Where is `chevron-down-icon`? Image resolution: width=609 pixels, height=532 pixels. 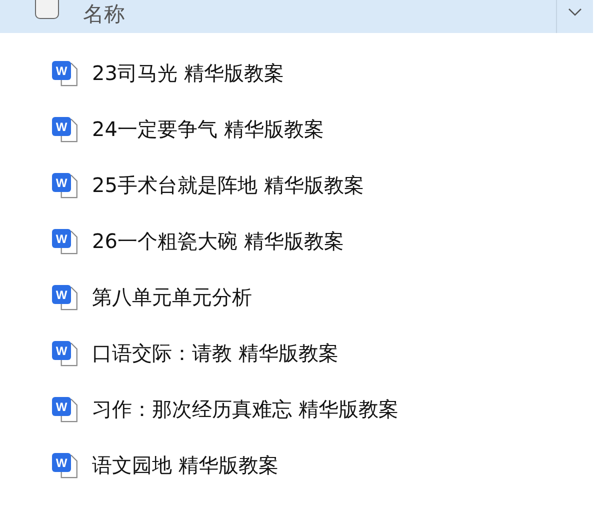
chevron-down-icon is located at coordinates (575, 12).